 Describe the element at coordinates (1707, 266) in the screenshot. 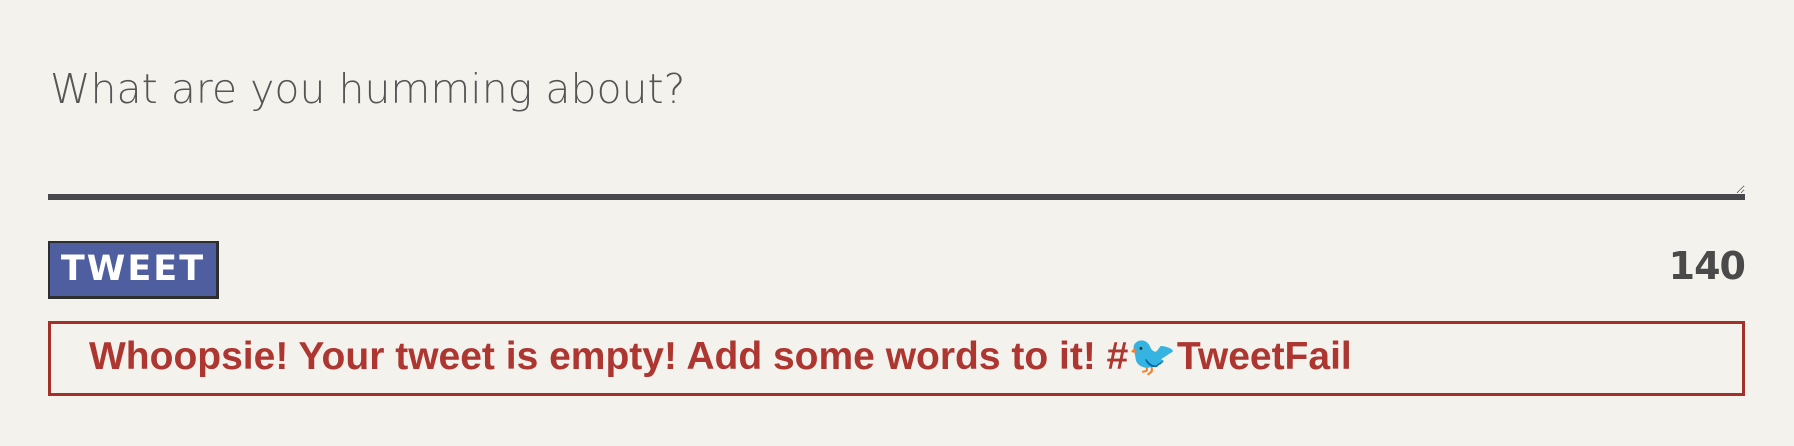

I see `character-counter: 140` at that location.